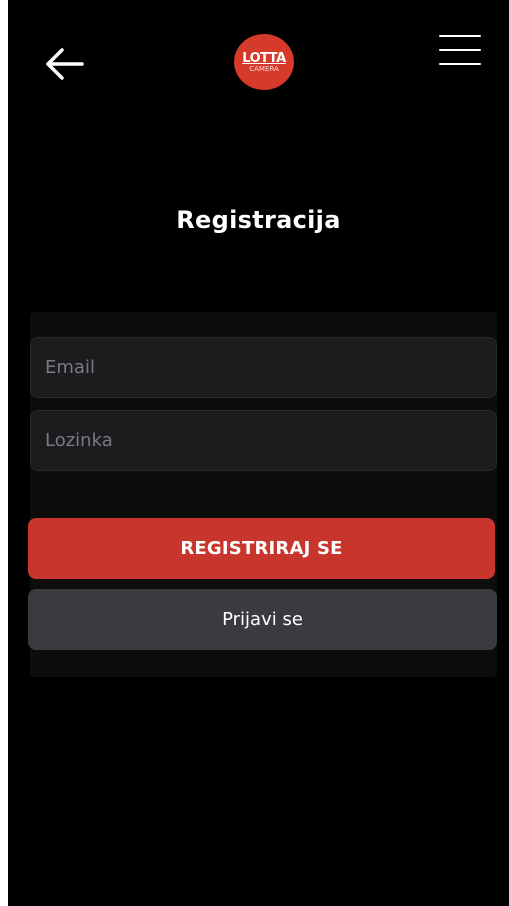 This screenshot has height=906, width=509. What do you see at coordinates (261, 548) in the screenshot?
I see `register-button: REGISTRIRAJ SE` at bounding box center [261, 548].